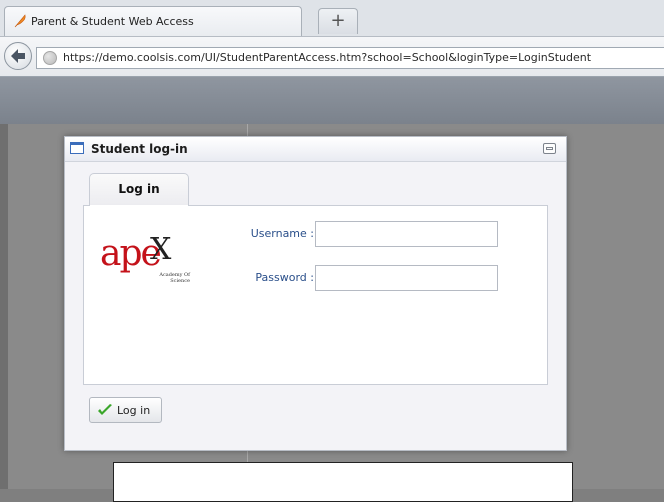 The height and width of the screenshot is (502, 664). What do you see at coordinates (284, 277) in the screenshot?
I see `password-label: Password :` at bounding box center [284, 277].